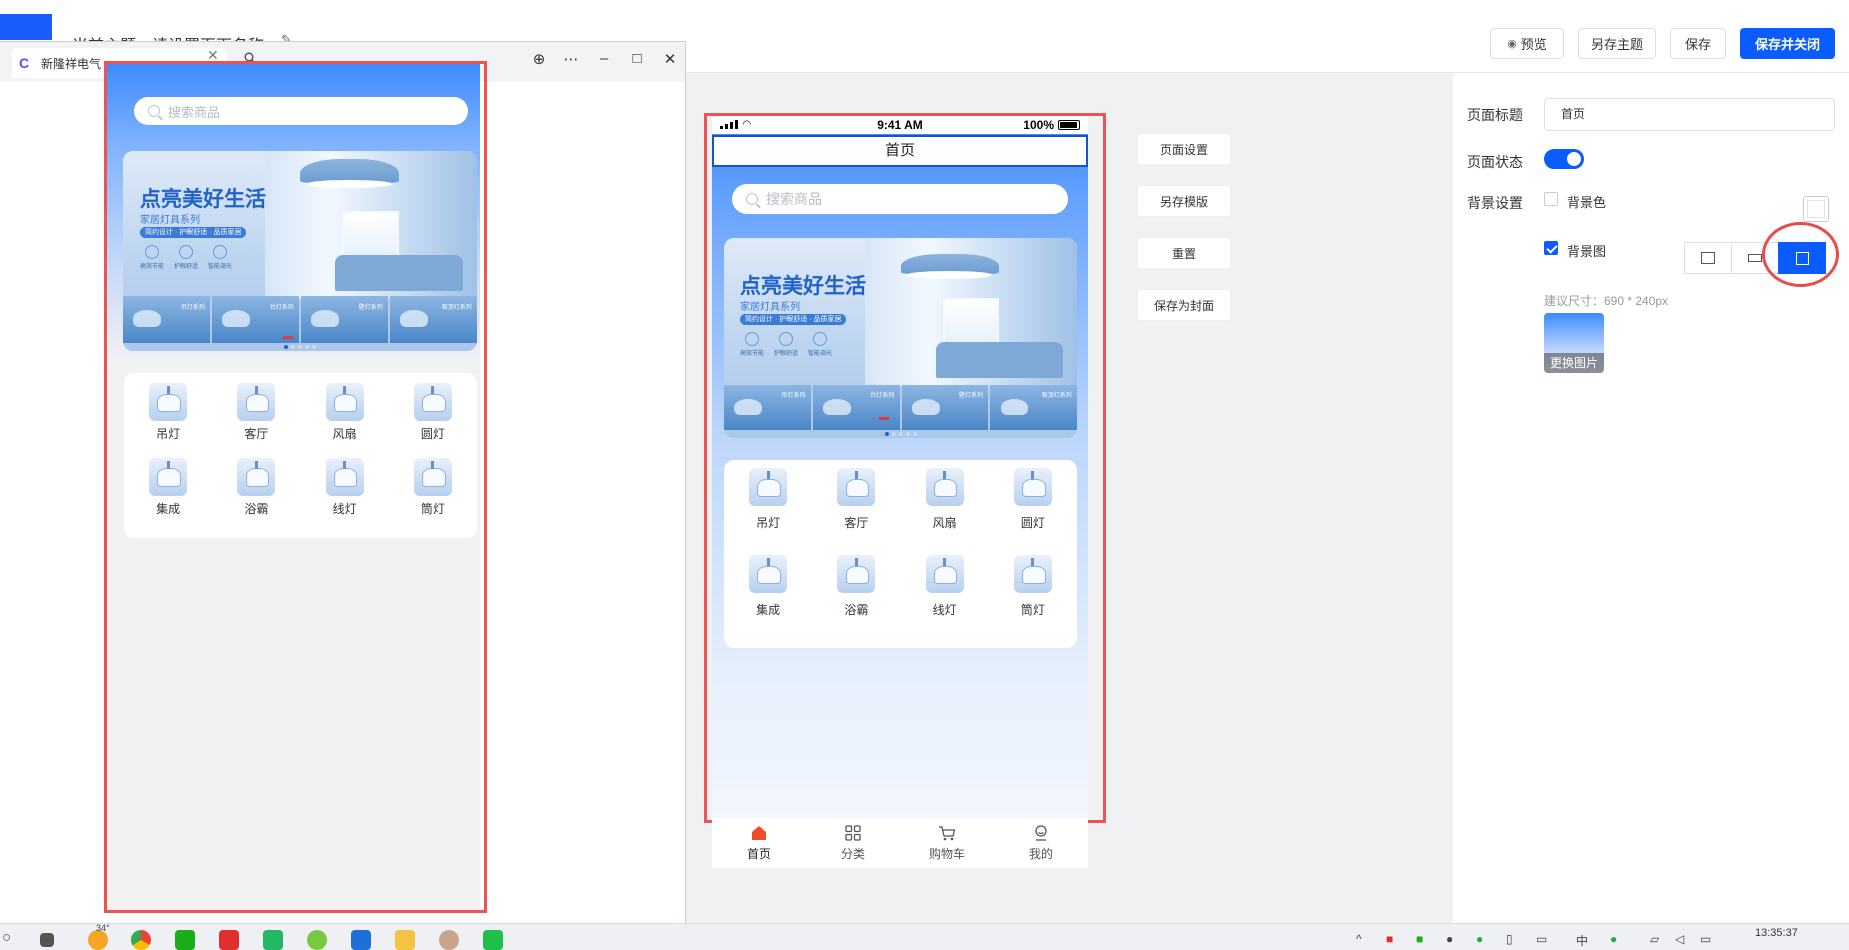 This screenshot has width=1849, height=950. Describe the element at coordinates (1776, 933) in the screenshot. I see `clock: 13:35:37` at that location.